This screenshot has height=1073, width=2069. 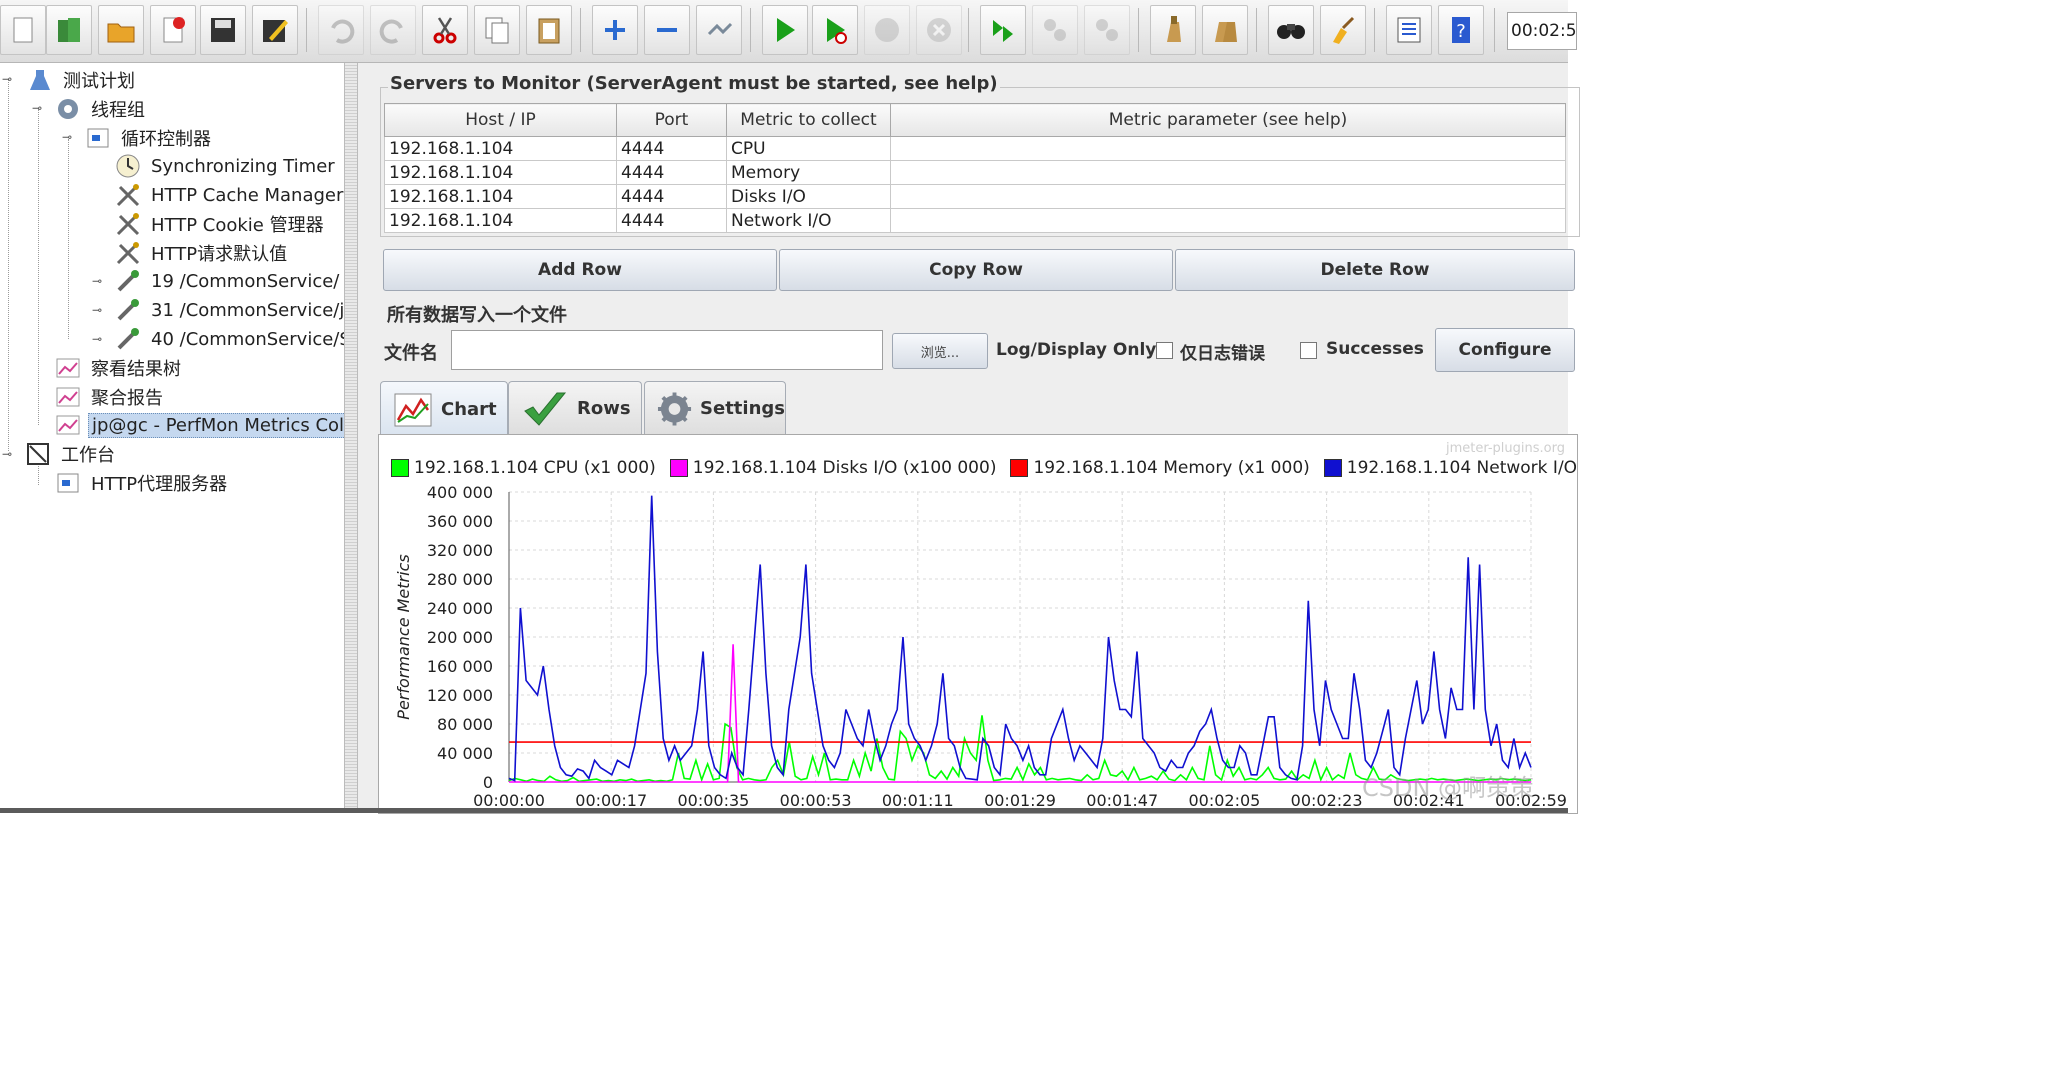 I want to click on tab-settings: Settings, so click(x=715, y=408).